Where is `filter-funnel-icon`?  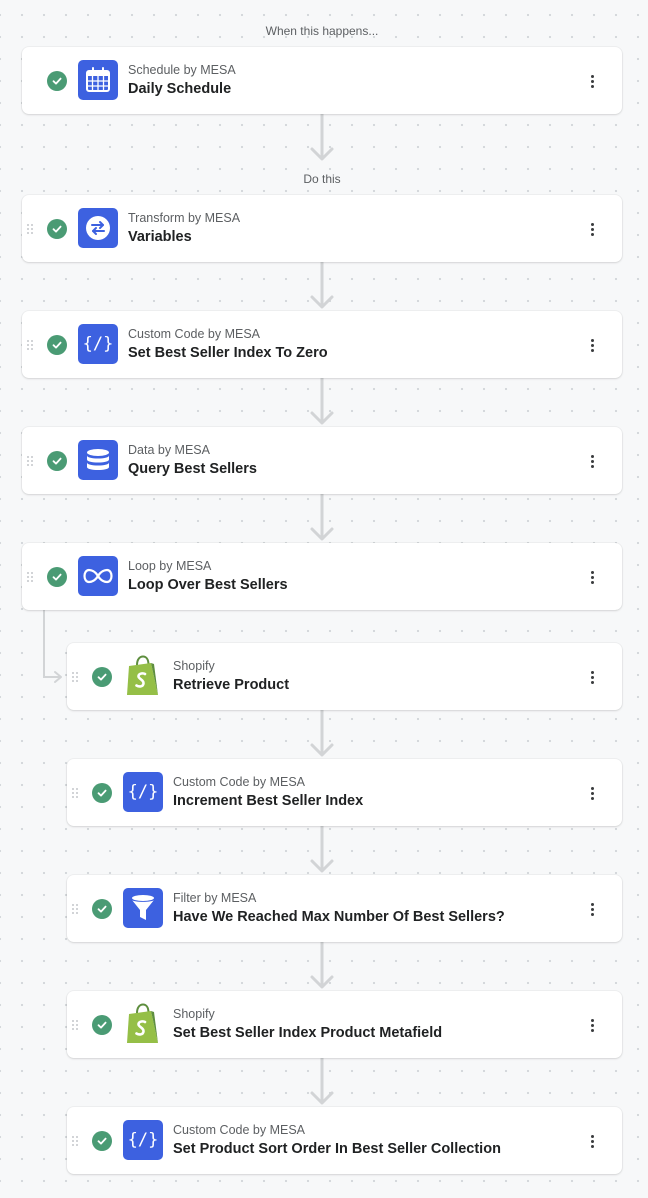
filter-funnel-icon is located at coordinates (143, 908).